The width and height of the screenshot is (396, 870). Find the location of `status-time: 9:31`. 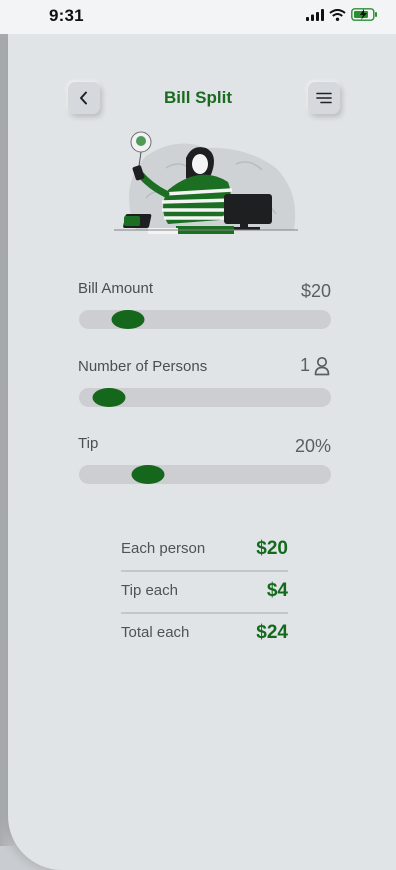

status-time: 9:31 is located at coordinates (66, 15).